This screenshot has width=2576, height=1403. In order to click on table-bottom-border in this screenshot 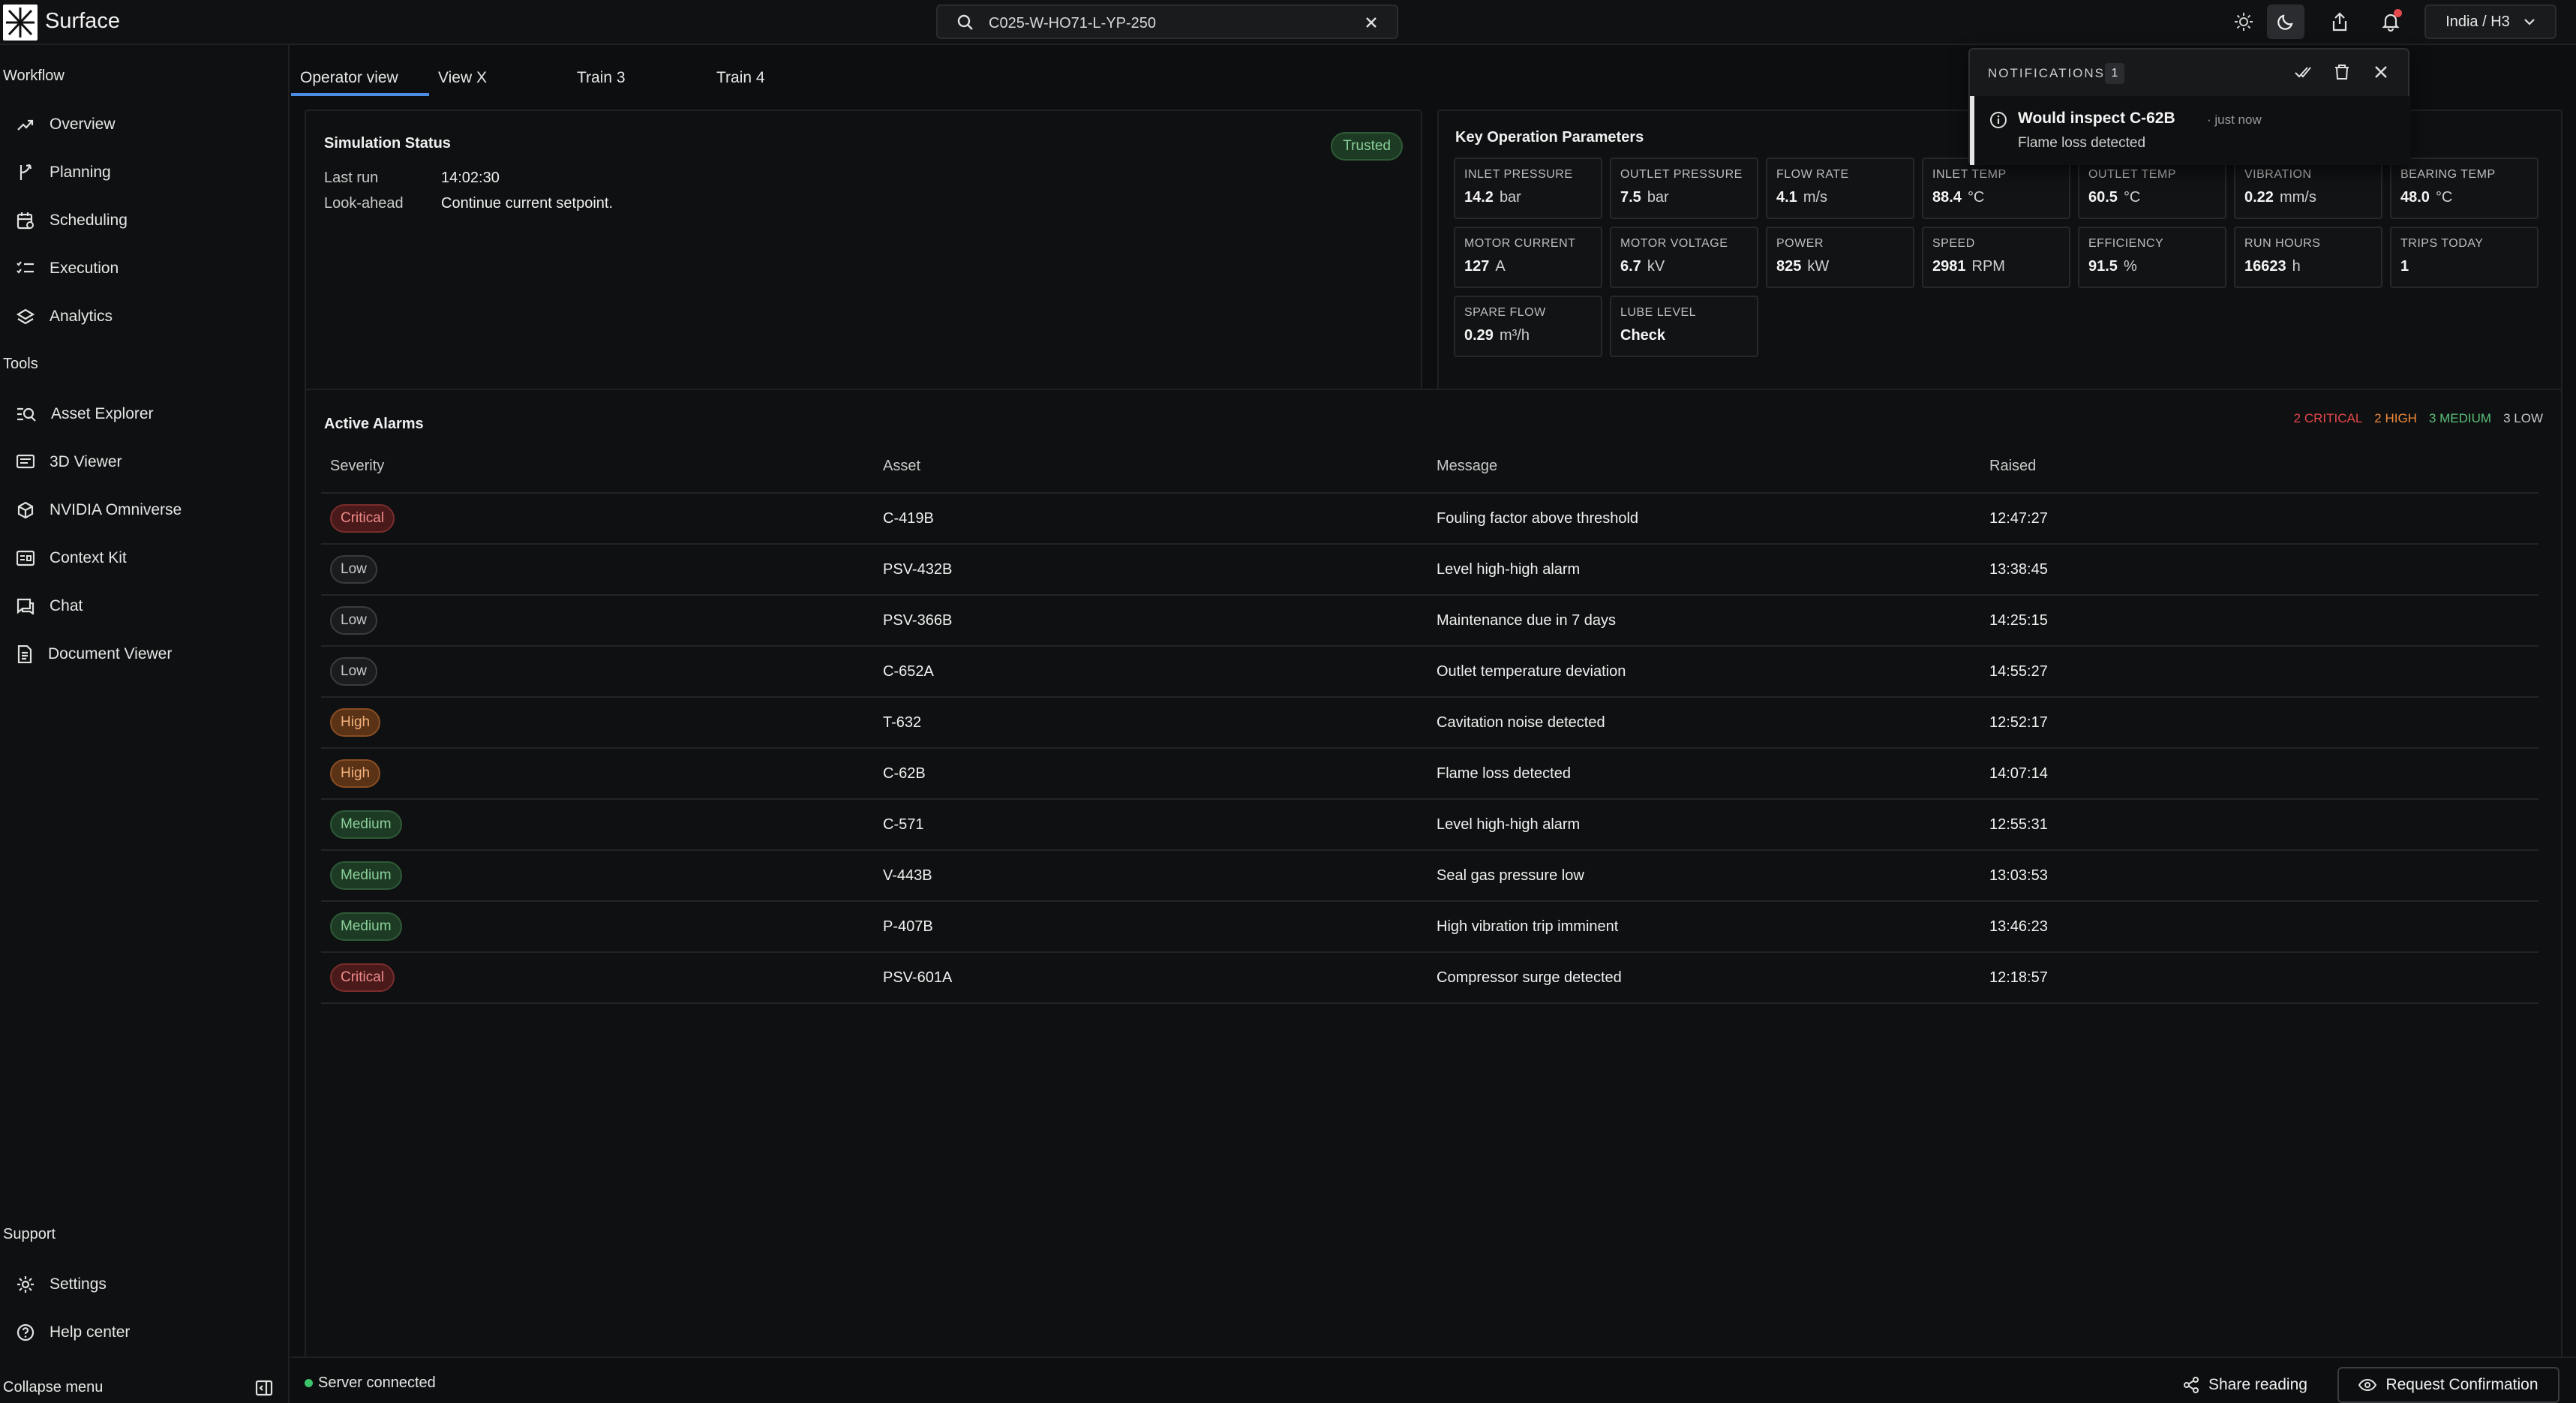, I will do `click(1429, 1003)`.